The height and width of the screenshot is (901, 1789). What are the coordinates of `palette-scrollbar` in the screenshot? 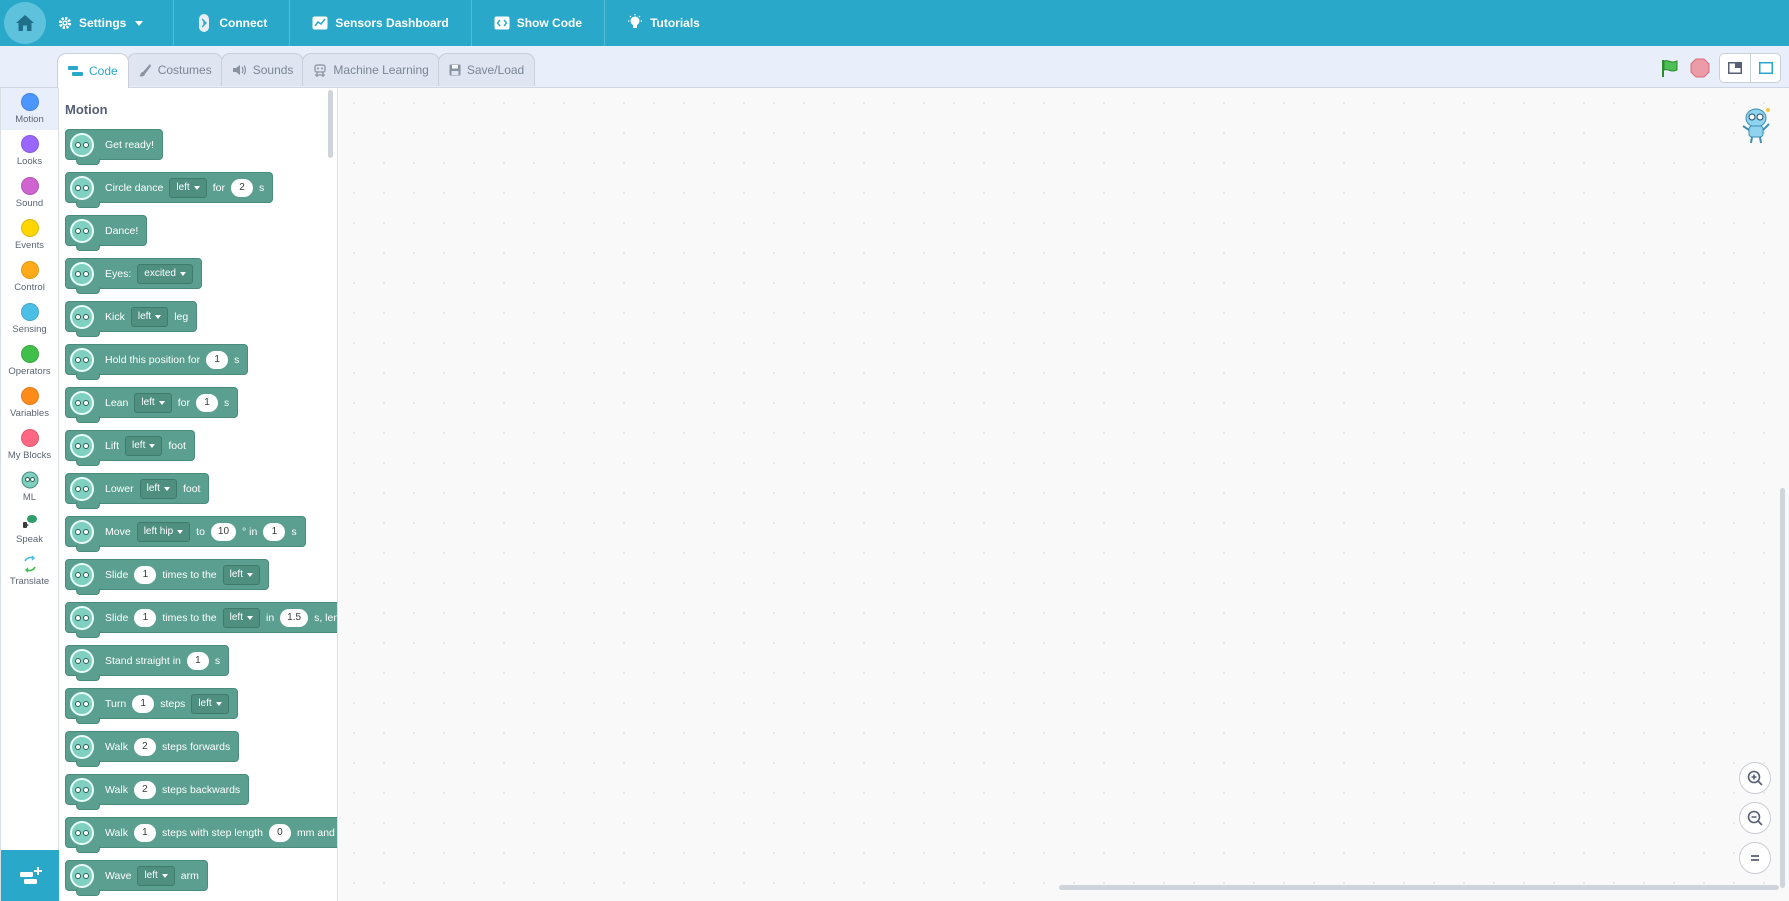 It's located at (330, 124).